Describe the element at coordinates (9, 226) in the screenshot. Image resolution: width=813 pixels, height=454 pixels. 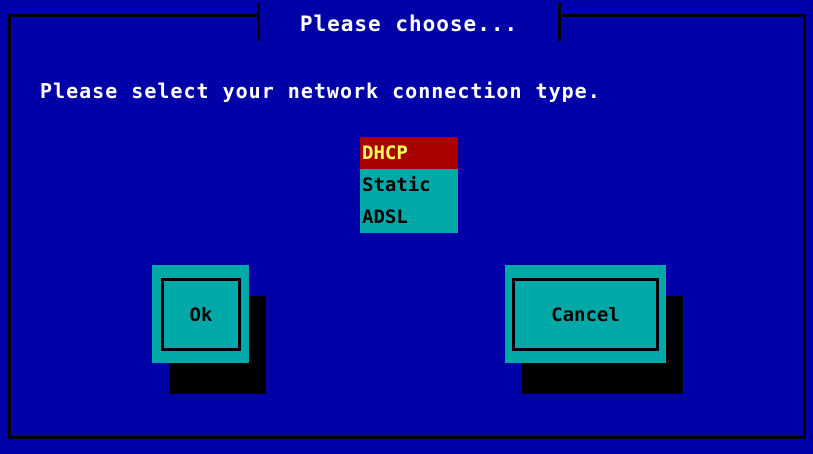
I see `dialog-frame-left` at that location.